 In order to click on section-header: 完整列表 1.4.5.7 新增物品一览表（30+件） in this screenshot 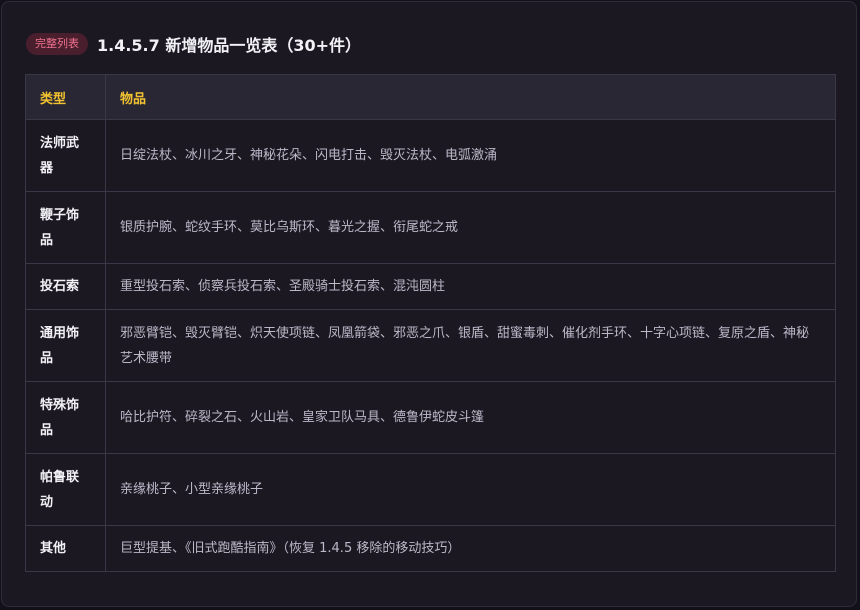, I will do `click(193, 44)`.